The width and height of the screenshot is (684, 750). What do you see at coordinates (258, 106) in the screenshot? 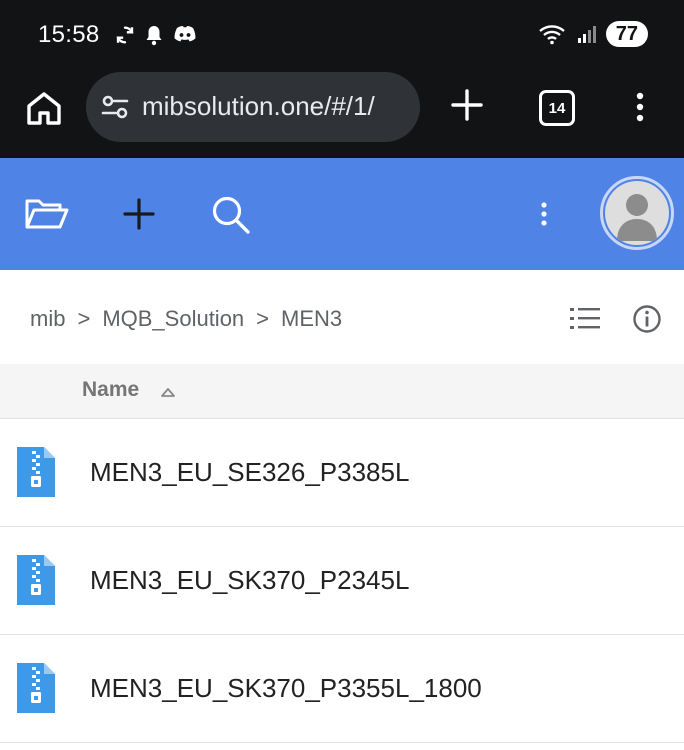
I see `url-text: mibsolution.one/#/1/` at bounding box center [258, 106].